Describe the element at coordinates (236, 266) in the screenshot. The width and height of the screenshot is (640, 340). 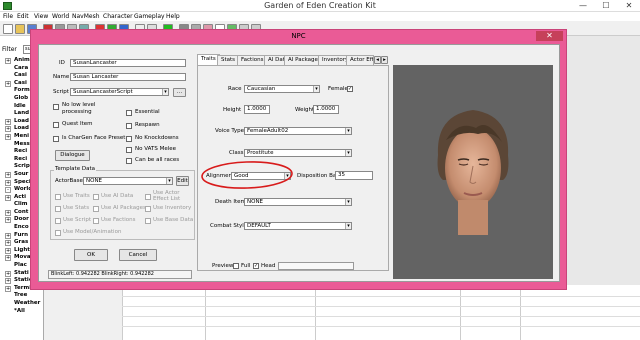
I see `preview-full-checkbox` at that location.